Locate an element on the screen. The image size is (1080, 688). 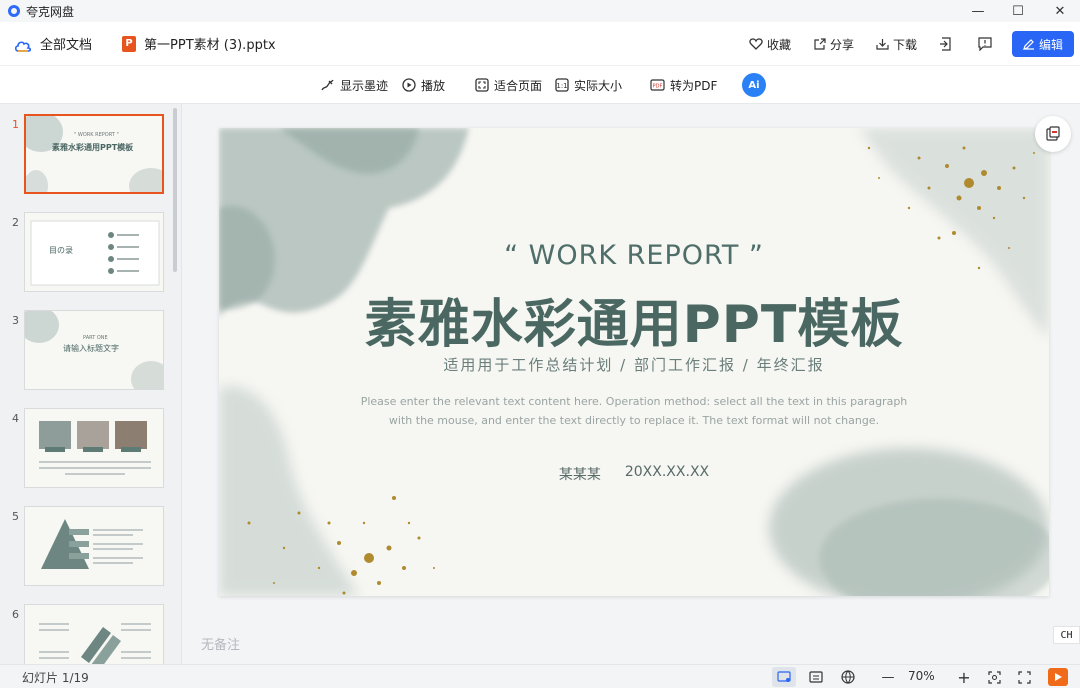
slide-quote: “ WORK REPORT ” is located at coordinates (634, 255).